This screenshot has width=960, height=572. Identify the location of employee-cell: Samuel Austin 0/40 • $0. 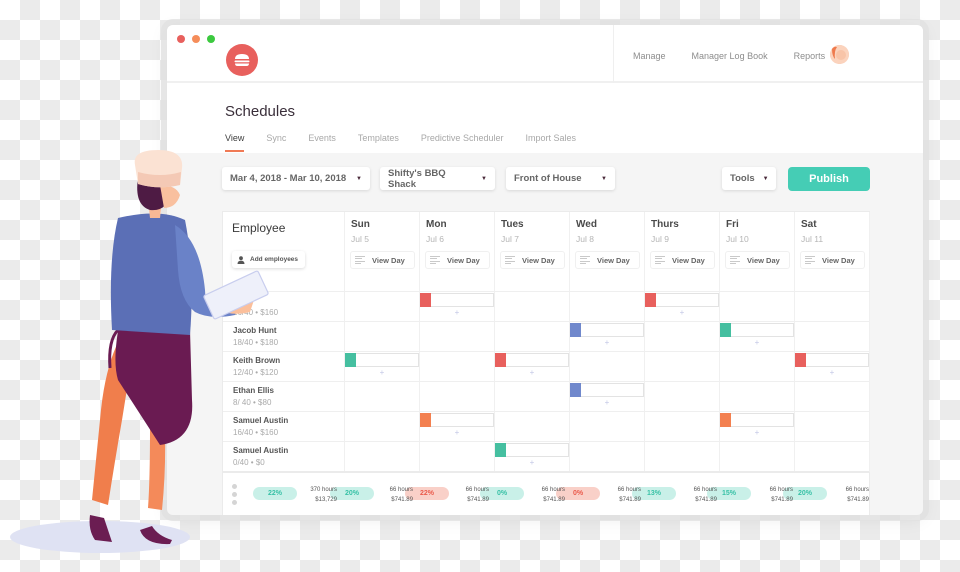
(284, 457).